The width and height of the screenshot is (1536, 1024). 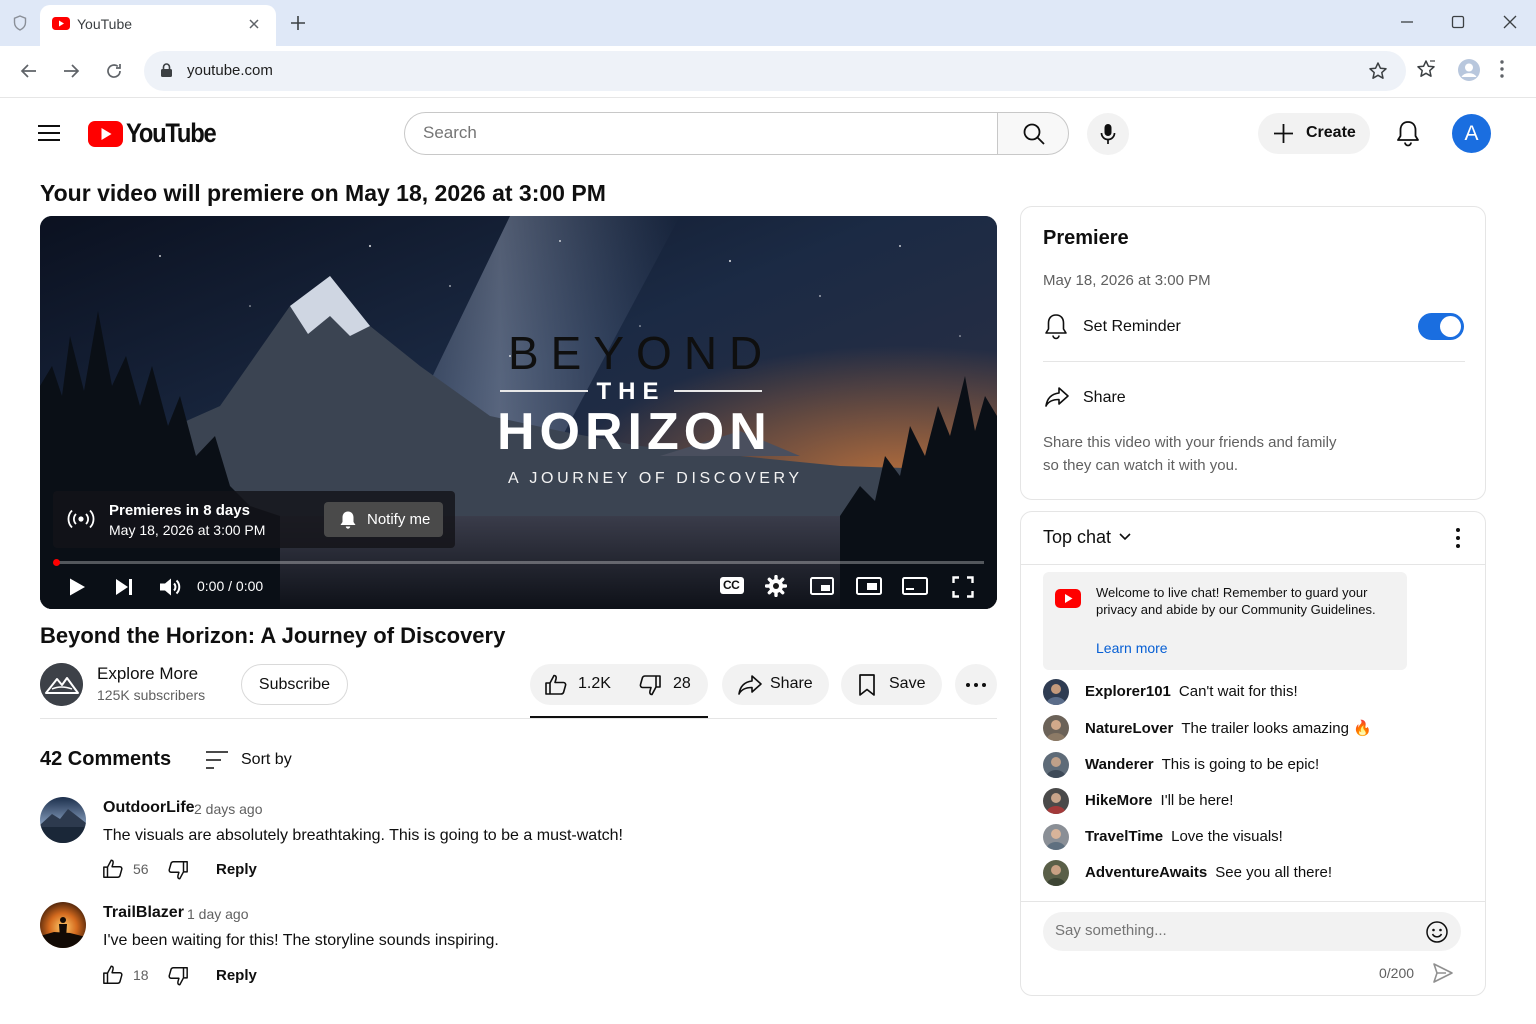 I want to click on voice-search-button, so click(x=1108, y=134).